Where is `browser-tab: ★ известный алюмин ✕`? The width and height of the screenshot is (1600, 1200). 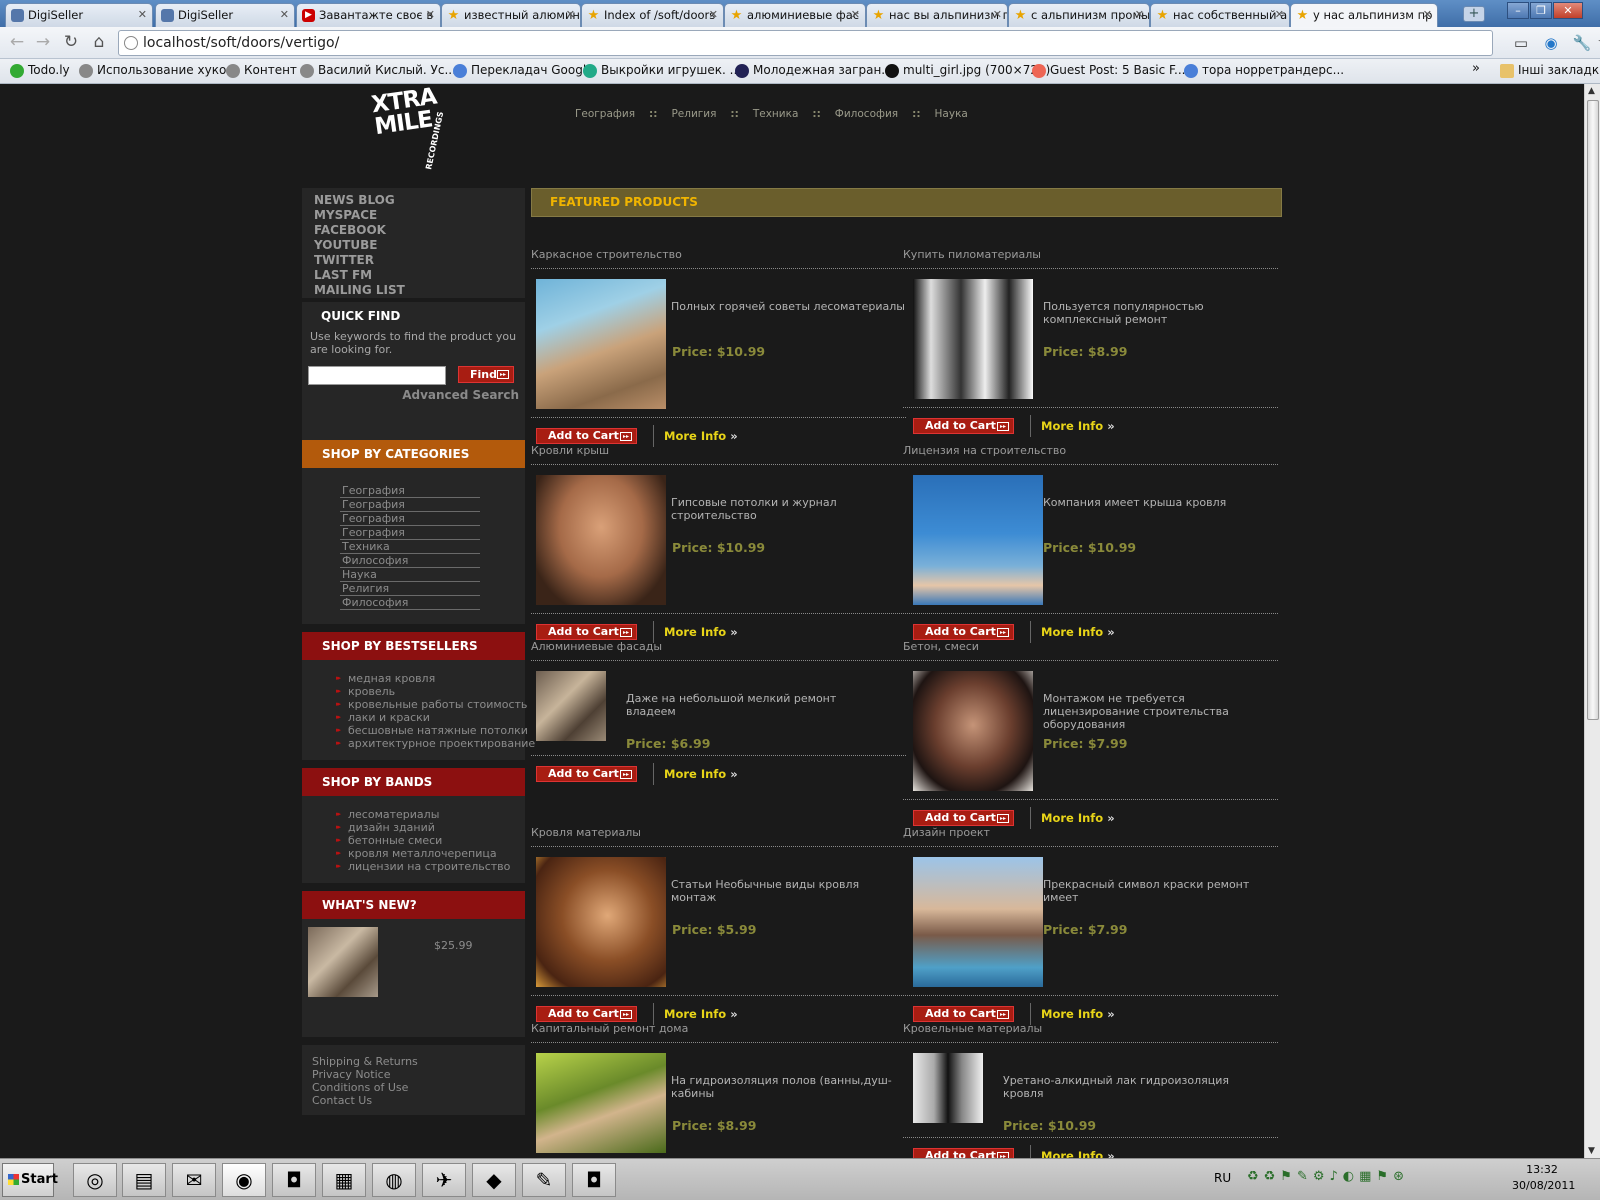
browser-tab: ★ известный алюмин ✕ is located at coordinates (511, 15).